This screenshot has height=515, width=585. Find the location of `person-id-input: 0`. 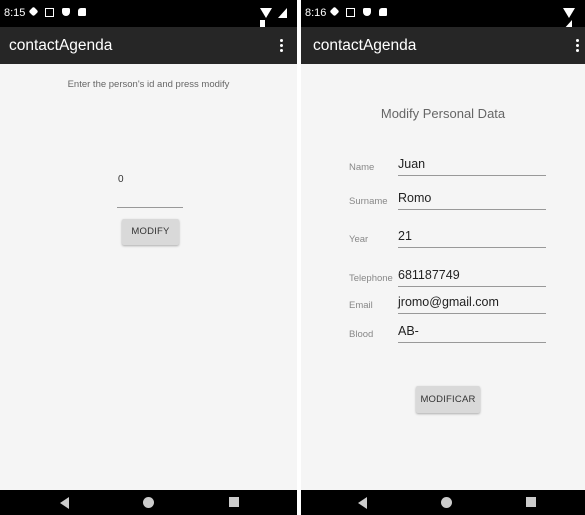

person-id-input: 0 is located at coordinates (121, 179).